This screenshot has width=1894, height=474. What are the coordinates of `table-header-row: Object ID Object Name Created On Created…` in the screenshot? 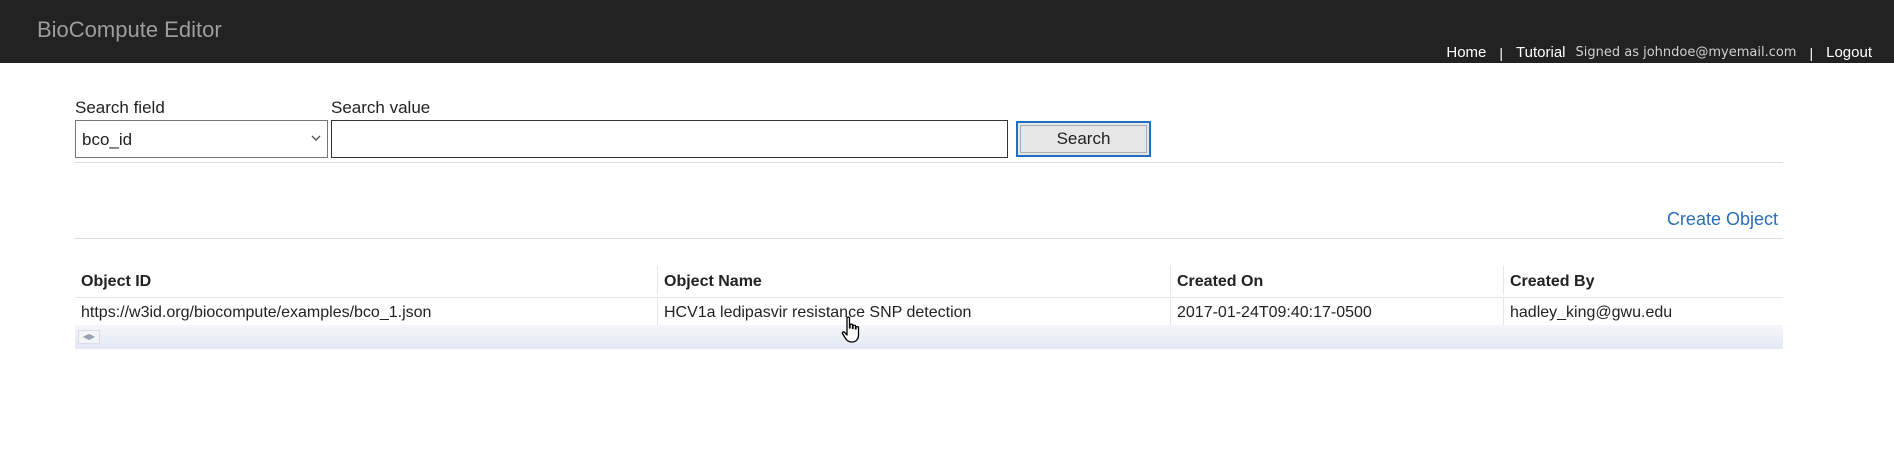 It's located at (929, 282).